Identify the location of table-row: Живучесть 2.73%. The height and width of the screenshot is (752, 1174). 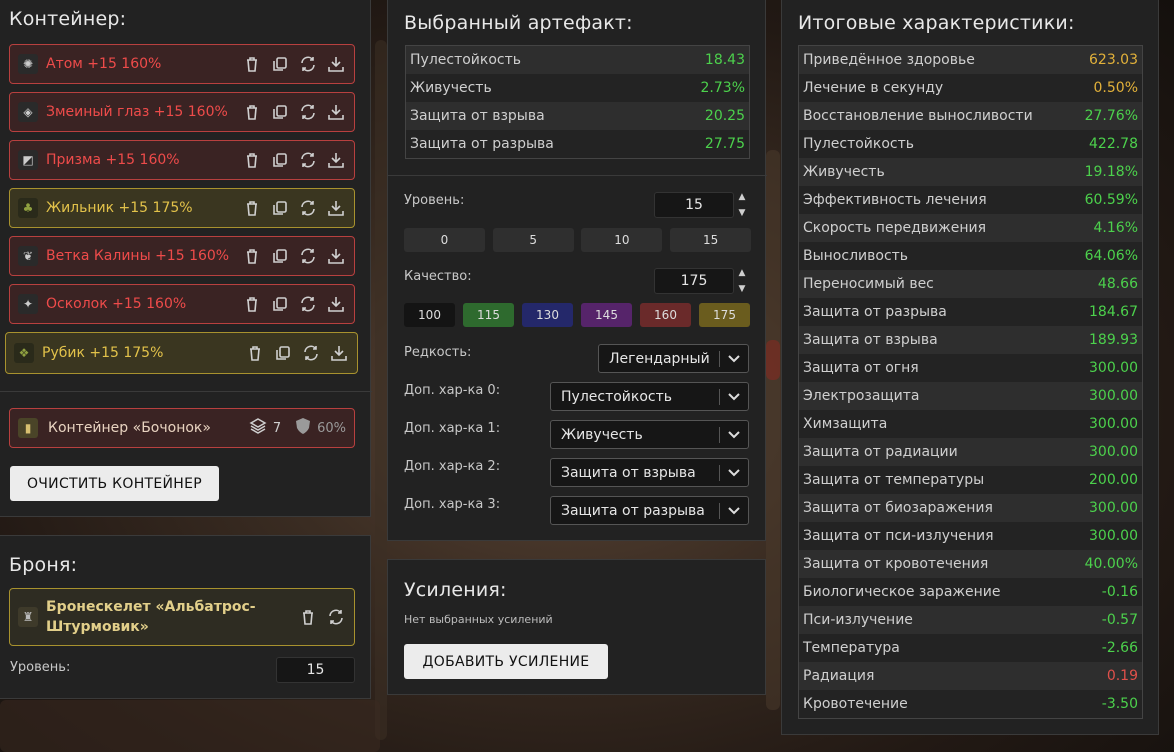
(577, 88).